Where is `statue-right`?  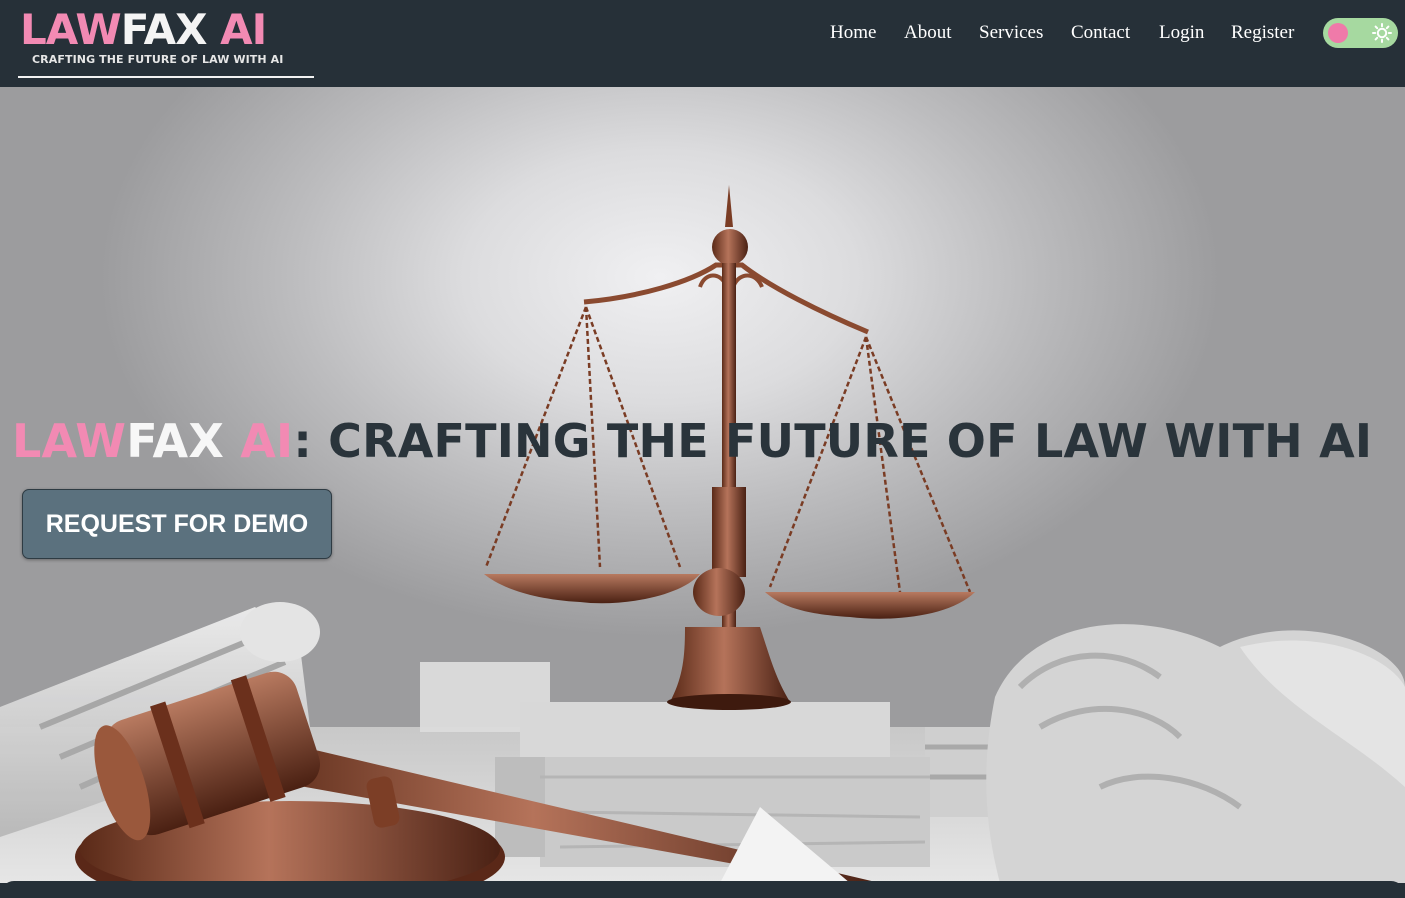 statue-right is located at coordinates (1165, 753).